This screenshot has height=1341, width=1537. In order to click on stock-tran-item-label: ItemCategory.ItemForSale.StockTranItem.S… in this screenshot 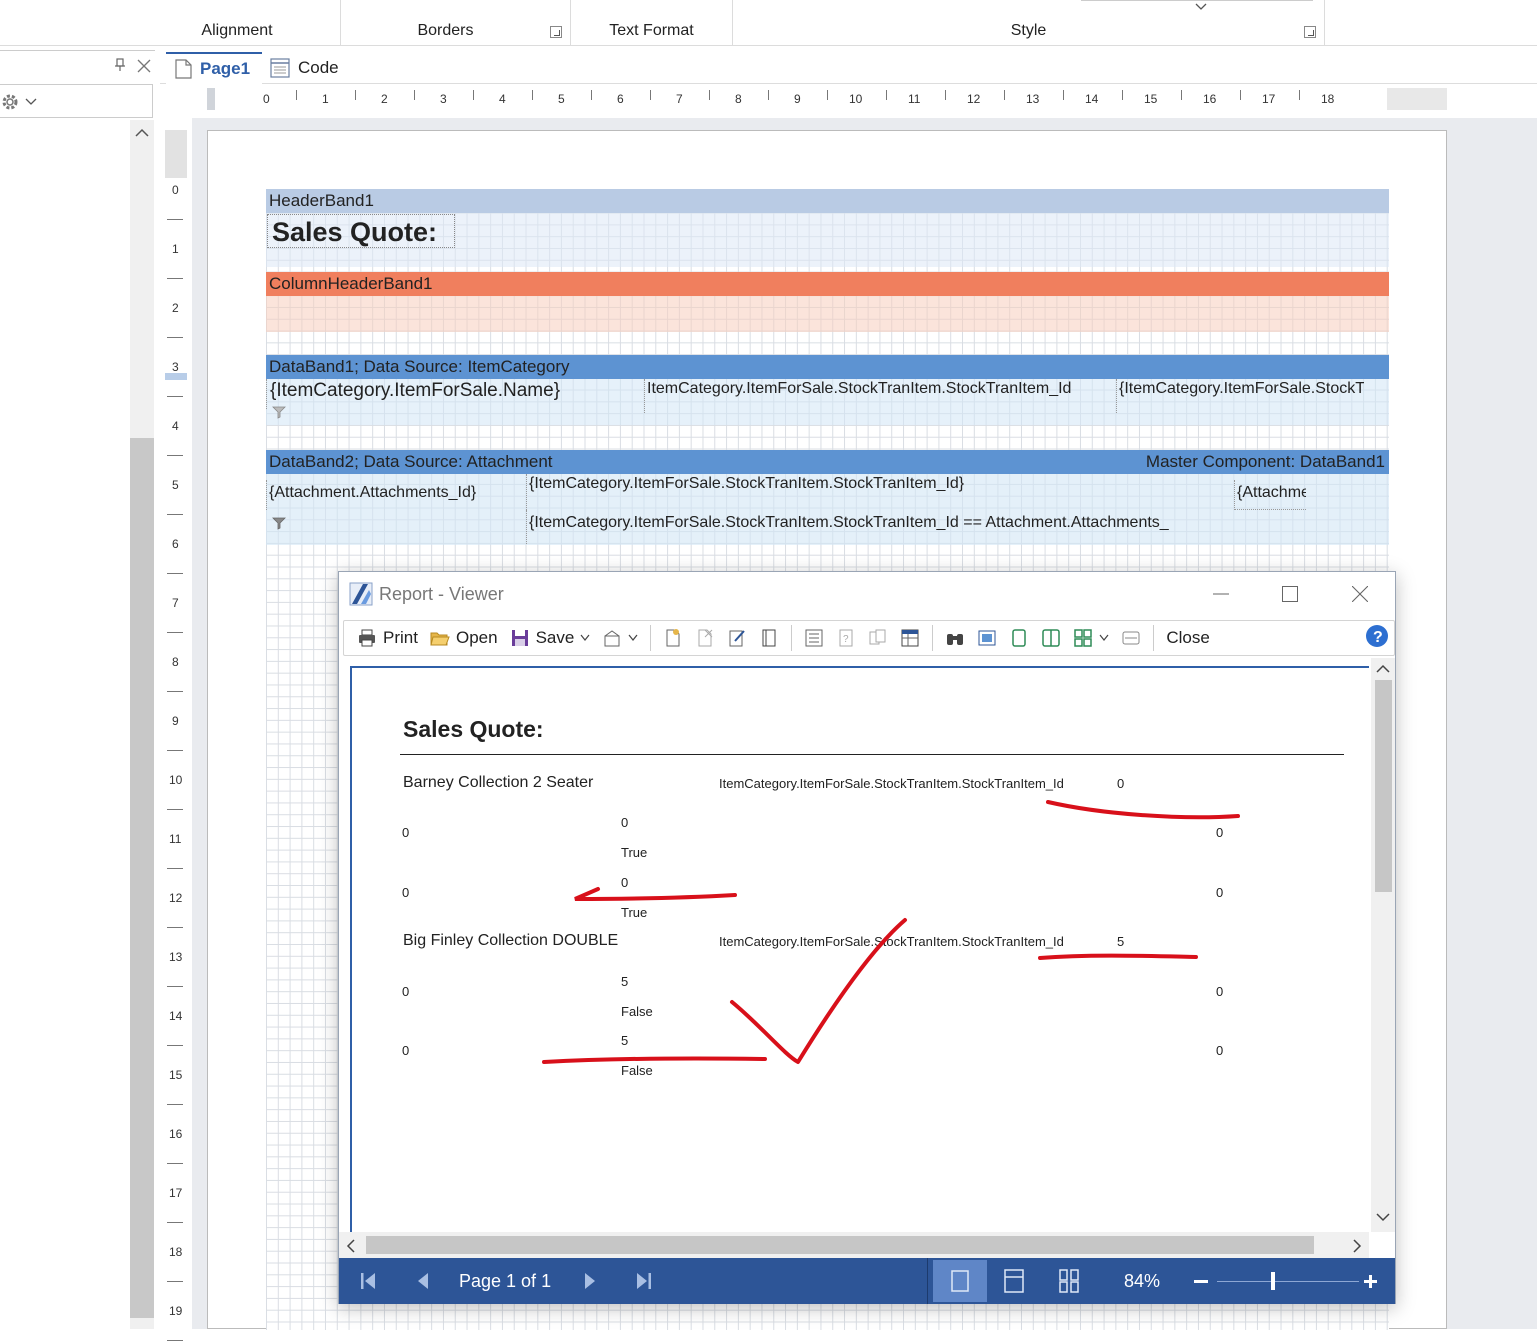, I will do `click(869, 396)`.